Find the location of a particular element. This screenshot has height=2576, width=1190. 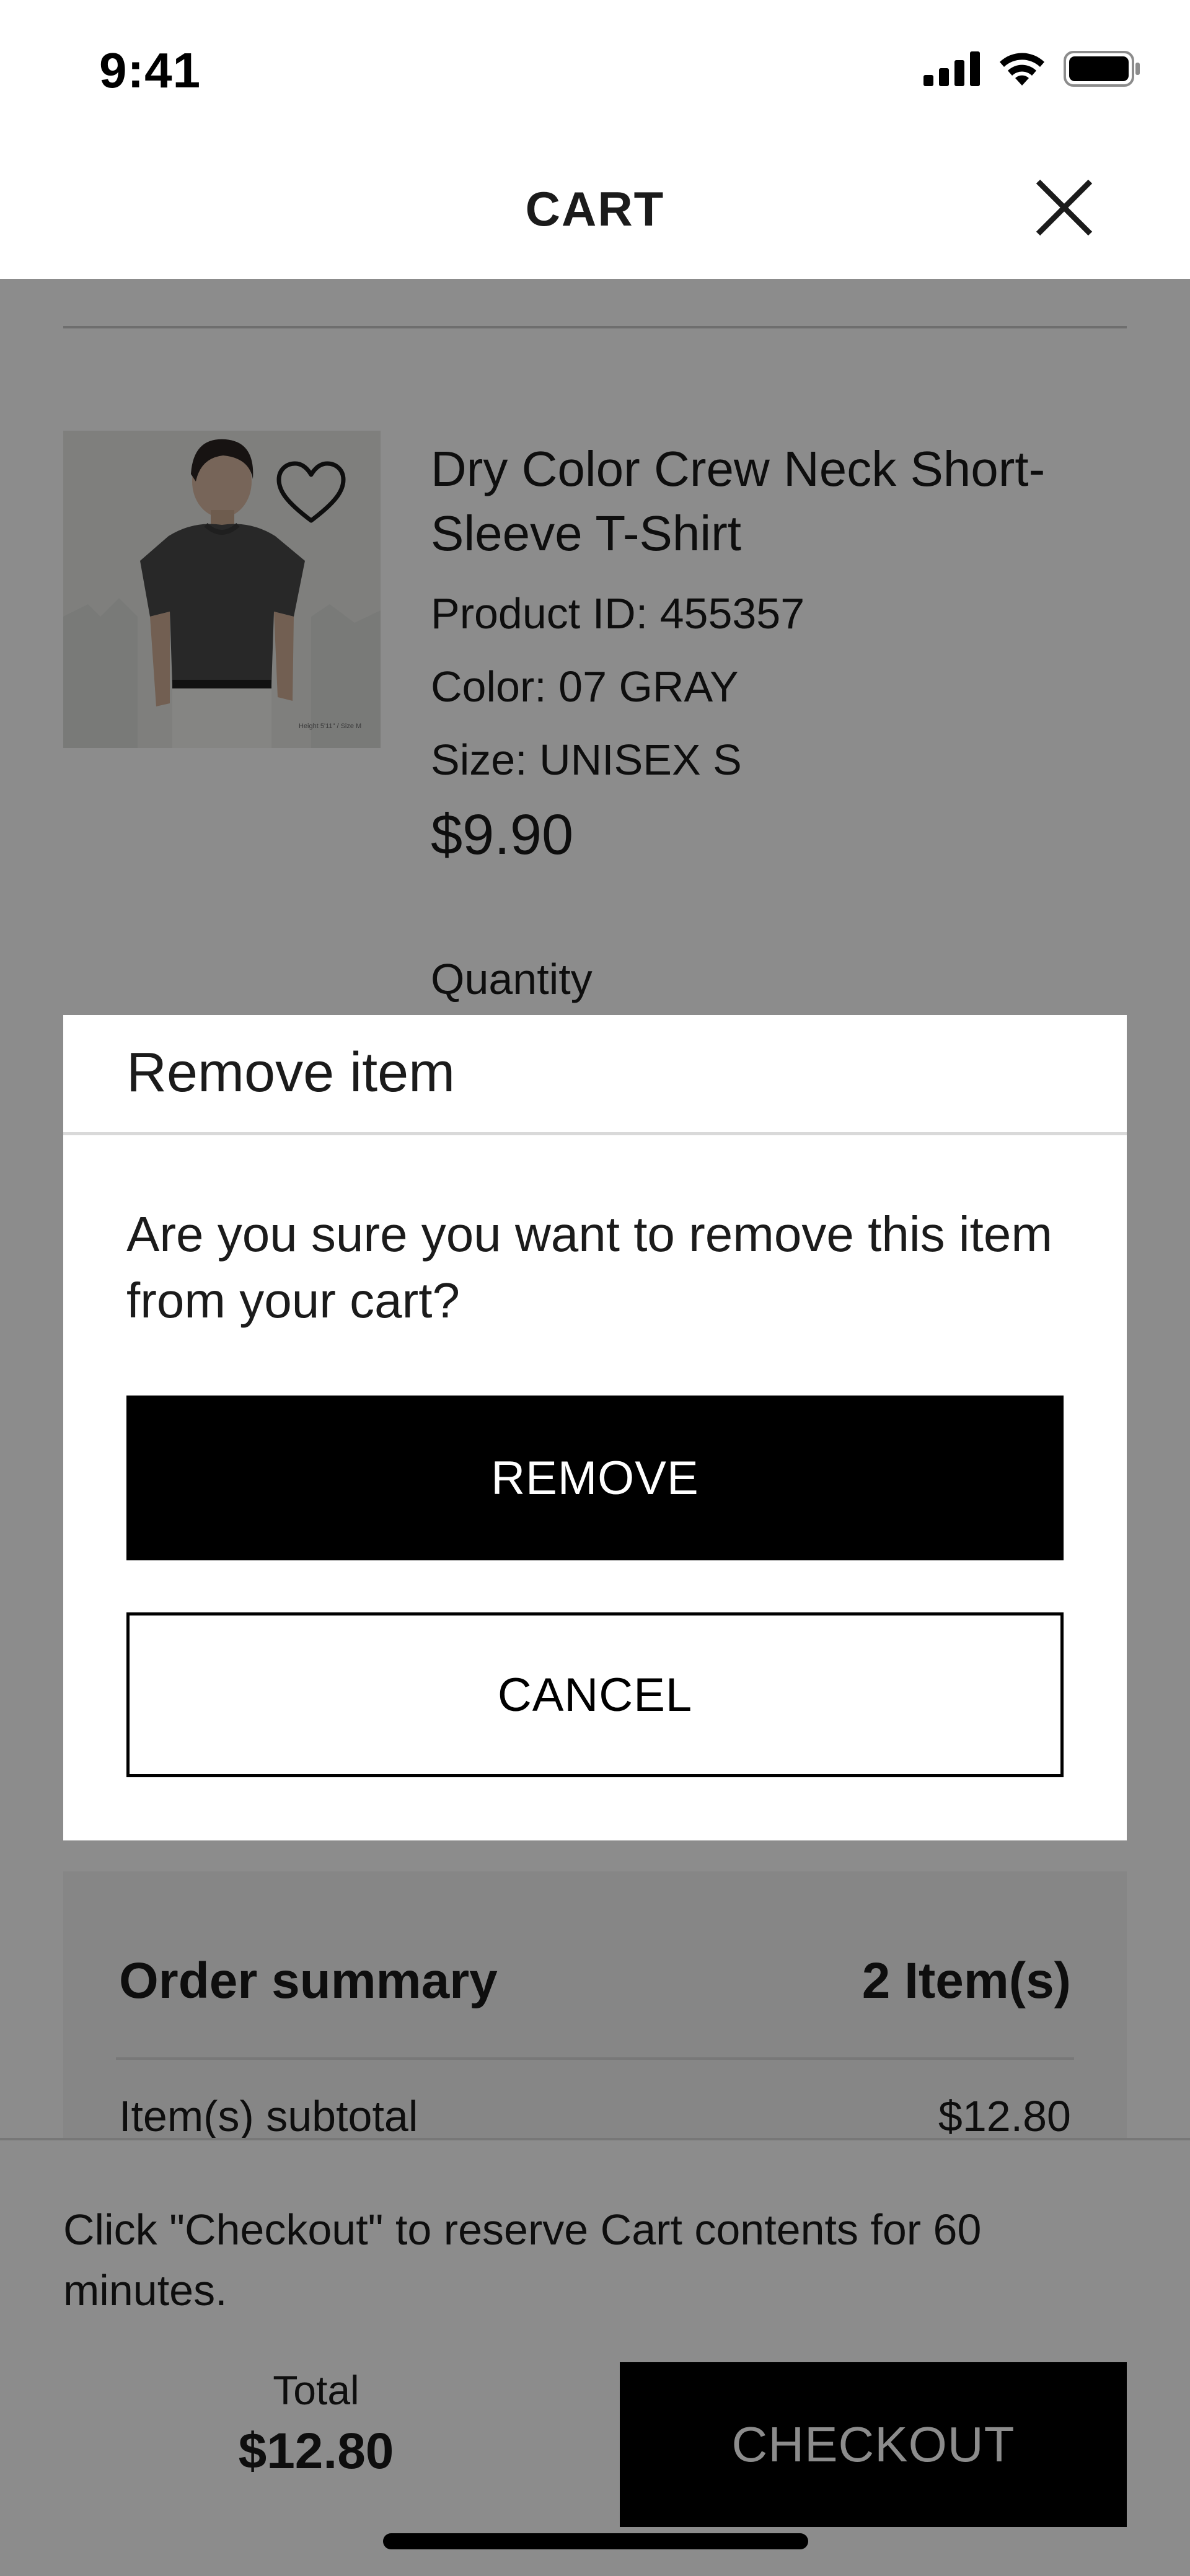

cellular-signal-icon is located at coordinates (952, 70).